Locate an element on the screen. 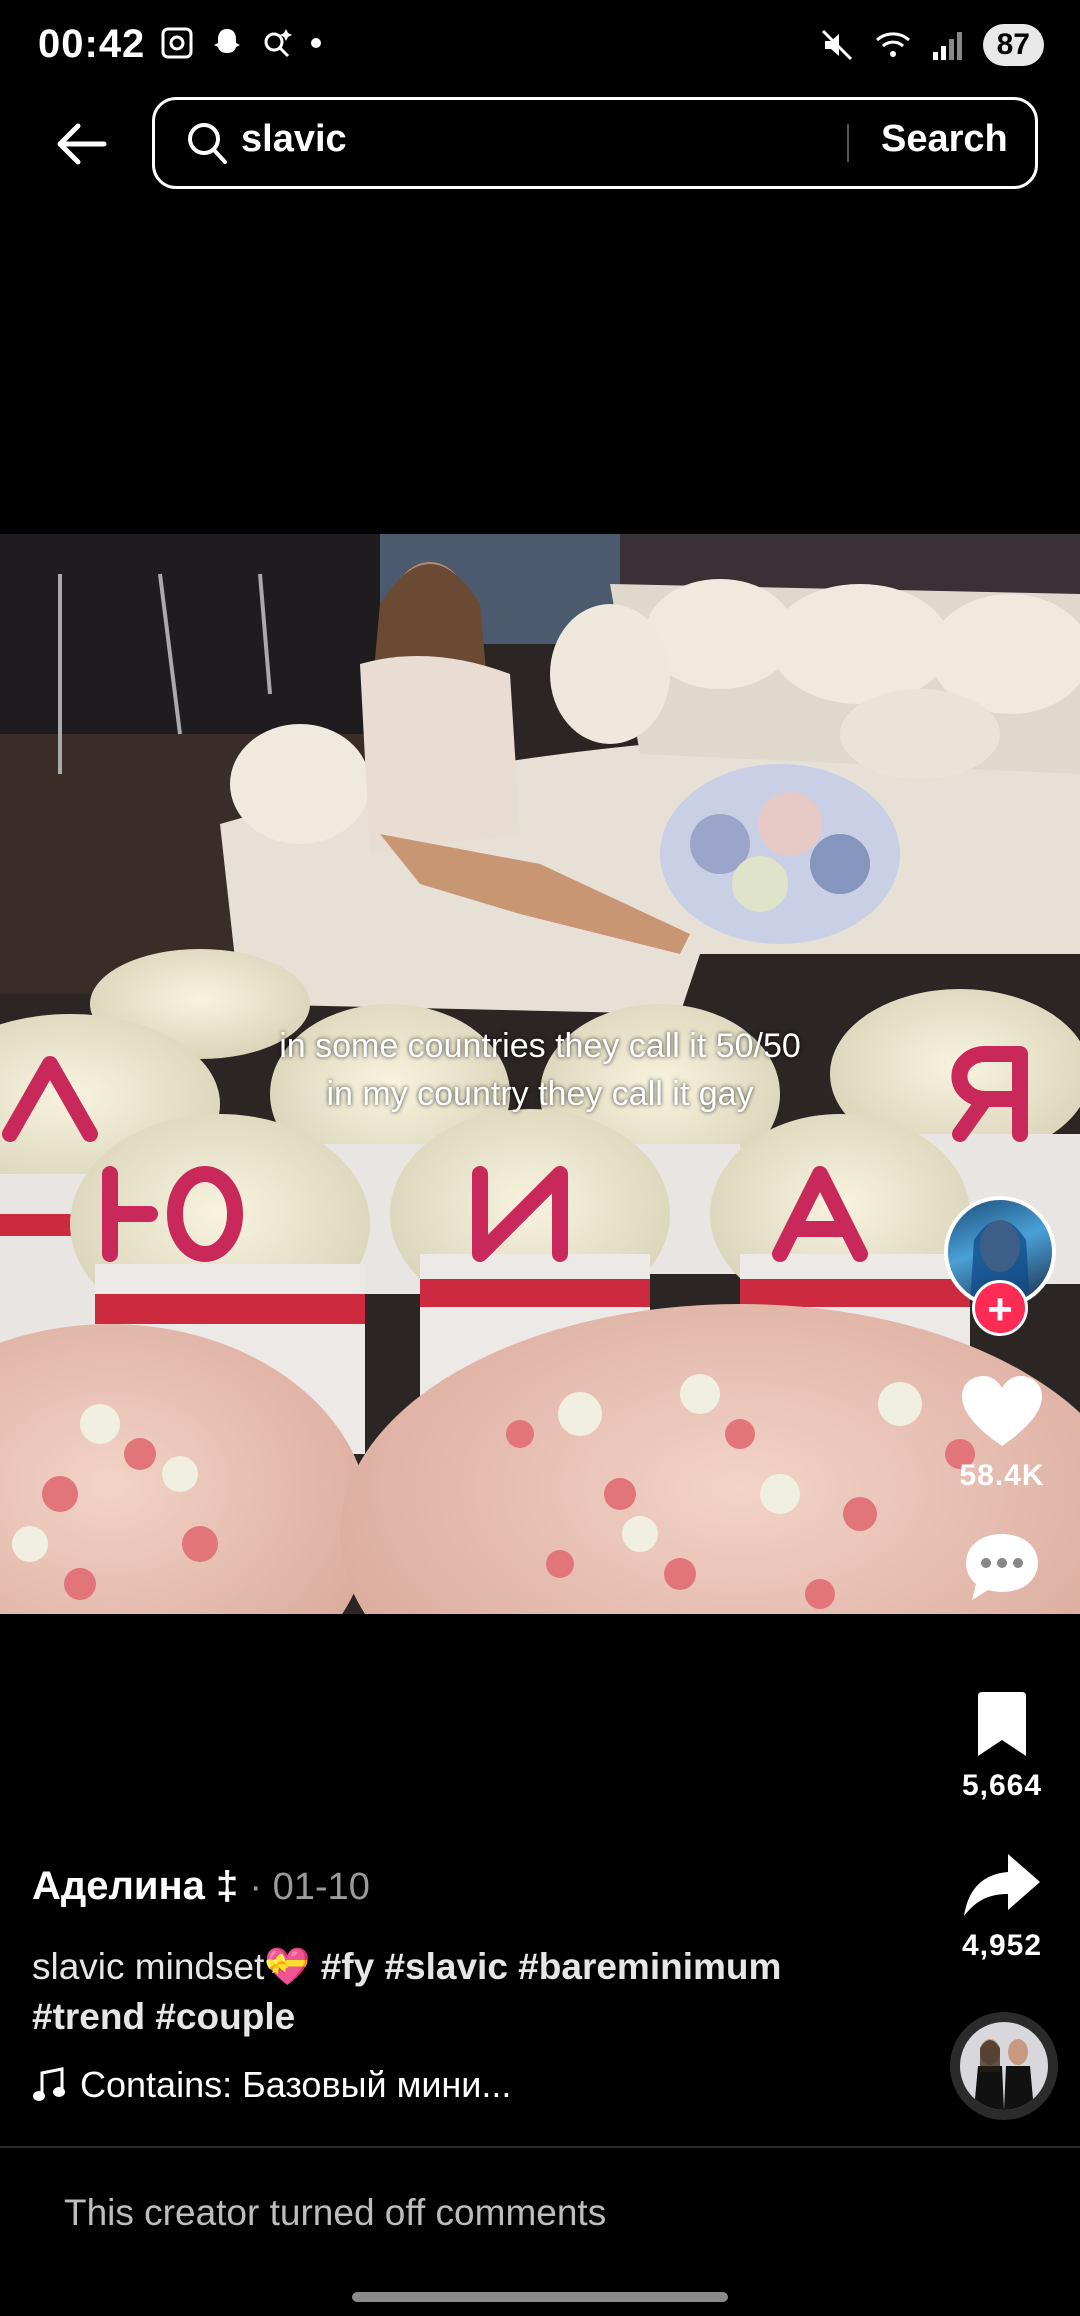 The height and width of the screenshot is (2316, 1080). share-button: 4,952 is located at coordinates (1002, 1906).